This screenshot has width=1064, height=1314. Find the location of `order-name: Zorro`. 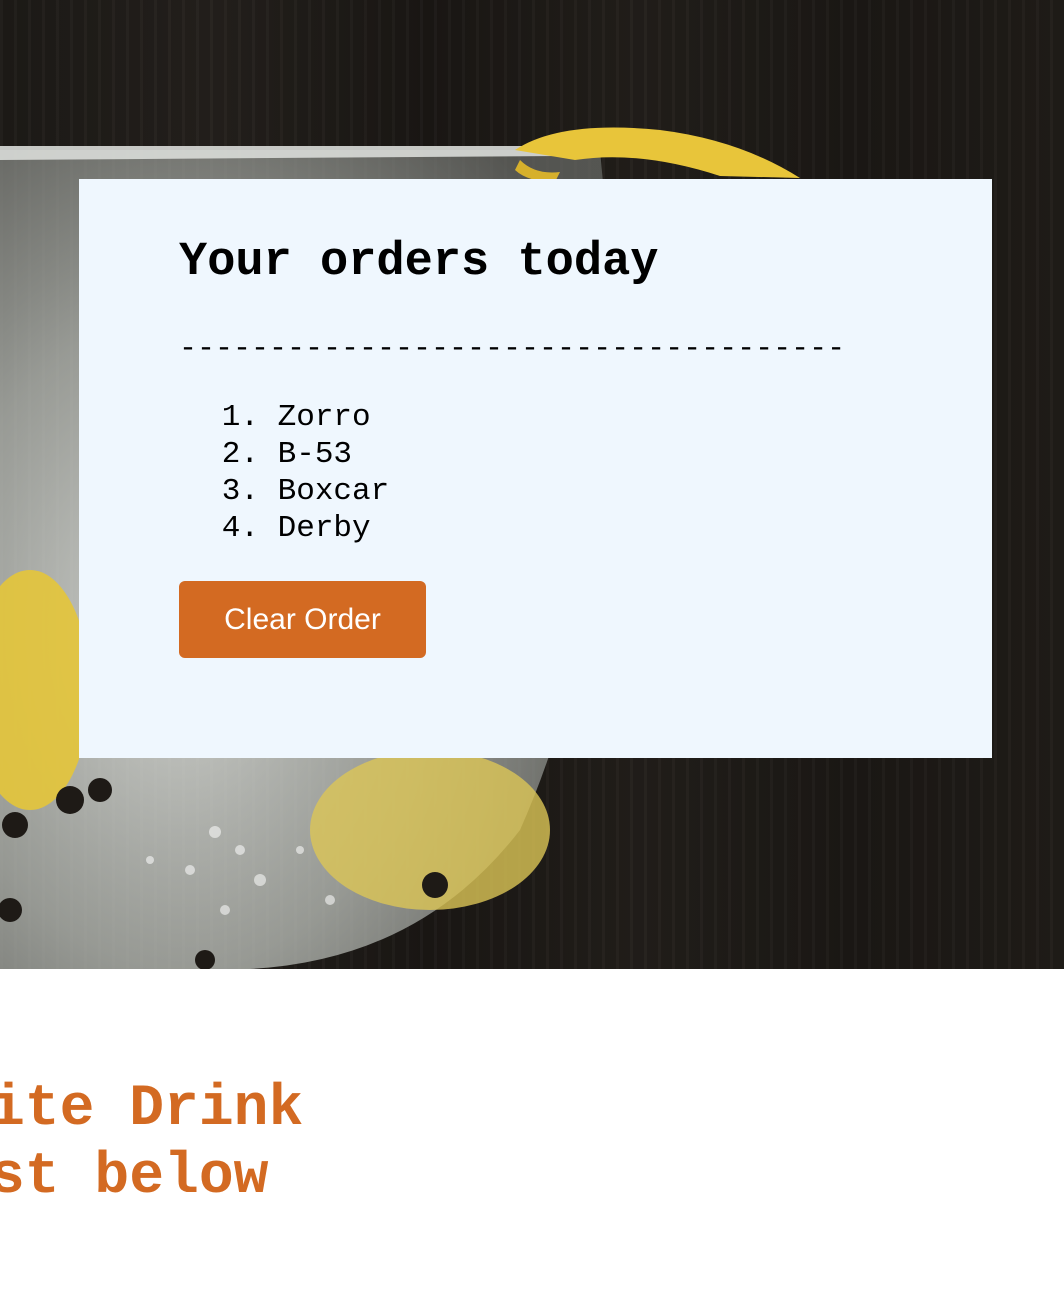

order-name: Zorro is located at coordinates (324, 417).